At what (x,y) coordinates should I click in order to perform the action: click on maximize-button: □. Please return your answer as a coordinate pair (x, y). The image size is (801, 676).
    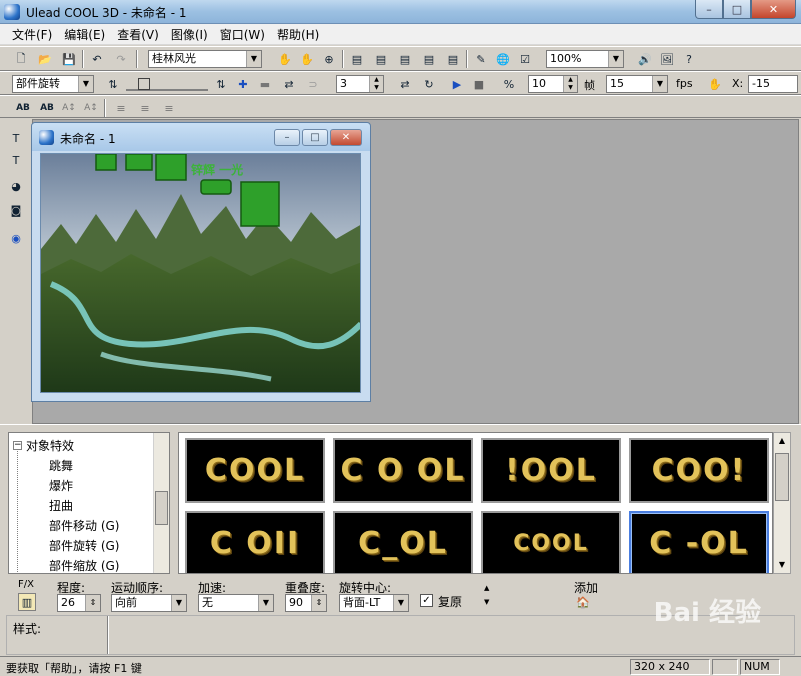
    Looking at the image, I should click on (737, 9).